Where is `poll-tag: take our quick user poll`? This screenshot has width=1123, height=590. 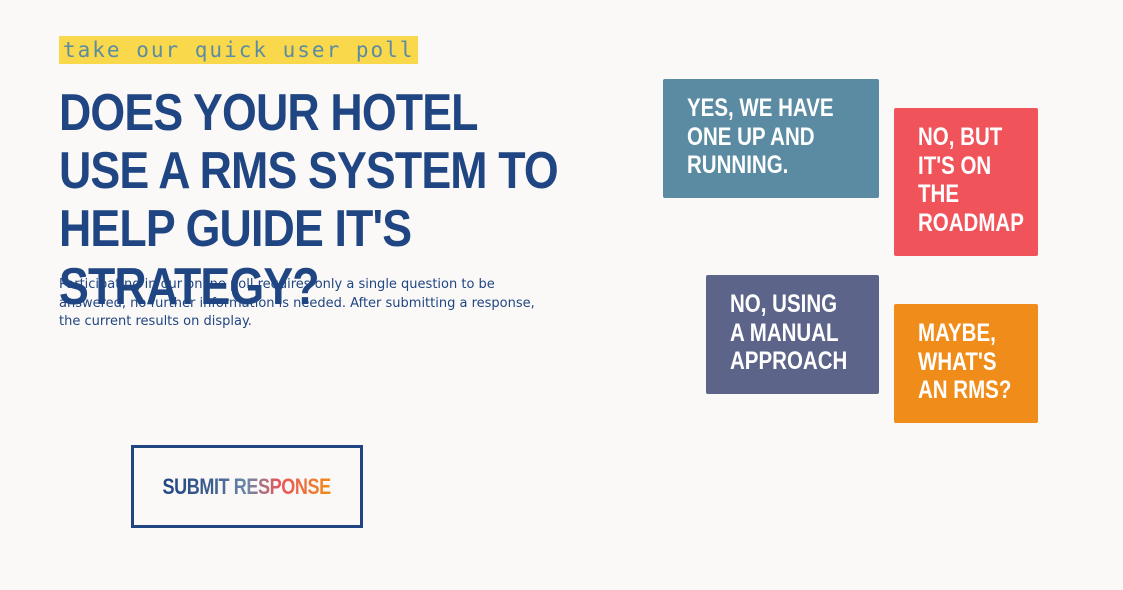
poll-tag: take our quick user poll is located at coordinates (239, 50).